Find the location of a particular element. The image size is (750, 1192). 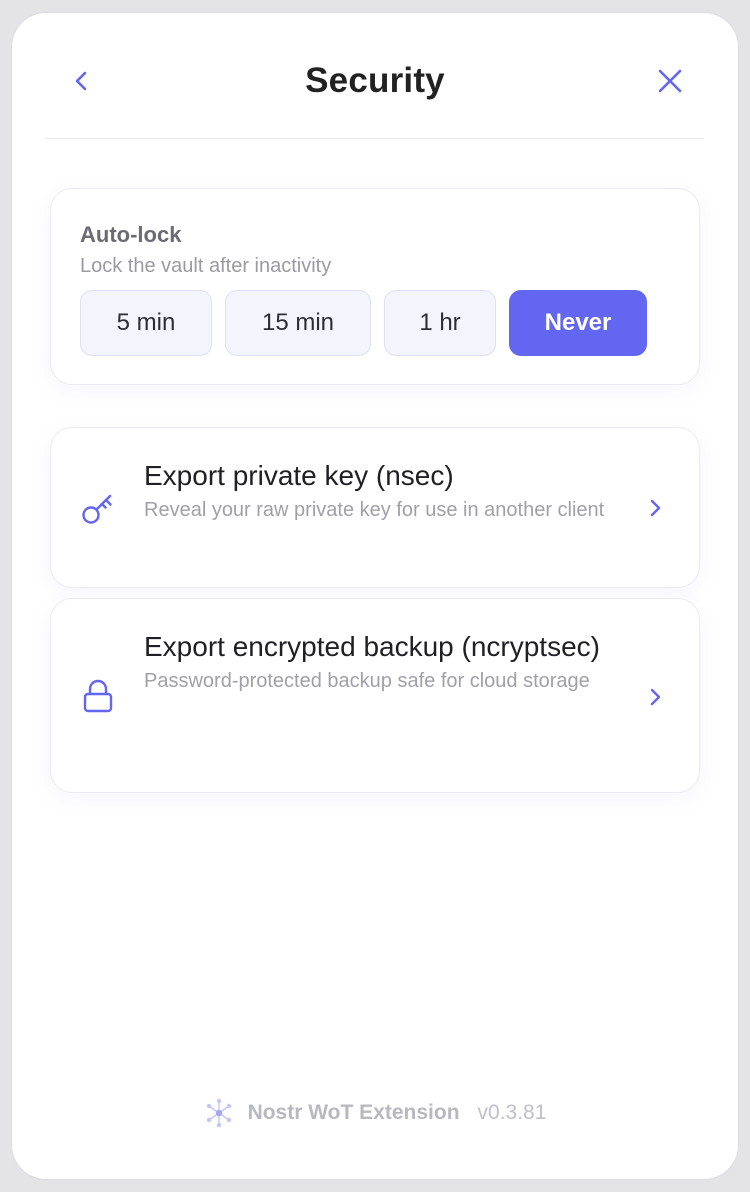

network-logo-icon is located at coordinates (218, 1113).